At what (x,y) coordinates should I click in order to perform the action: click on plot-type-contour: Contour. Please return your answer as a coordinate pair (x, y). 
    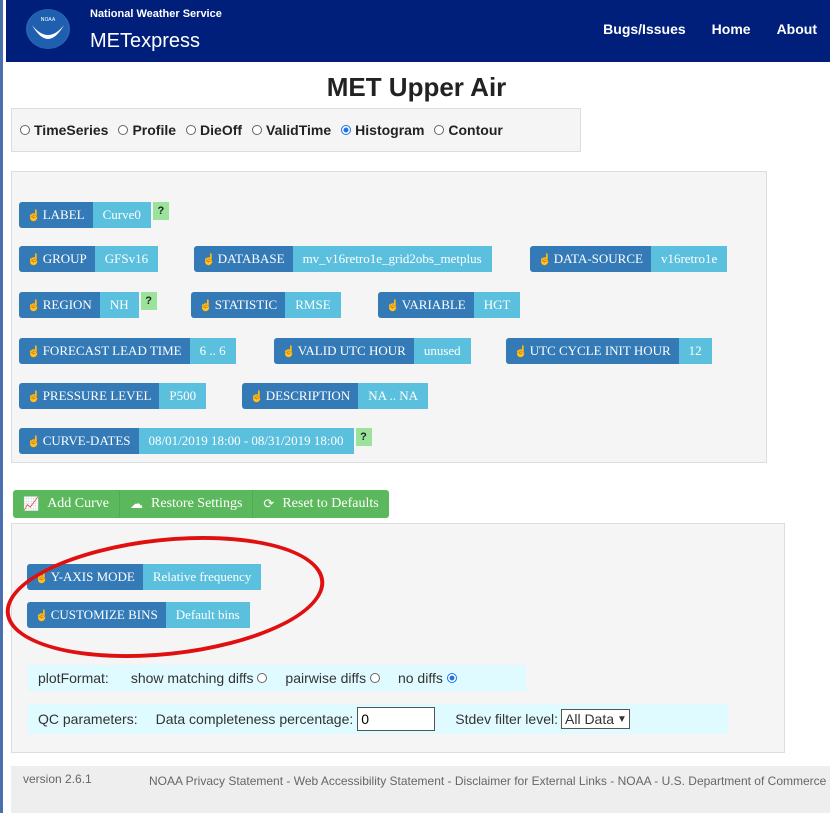
    Looking at the image, I should click on (468, 130).